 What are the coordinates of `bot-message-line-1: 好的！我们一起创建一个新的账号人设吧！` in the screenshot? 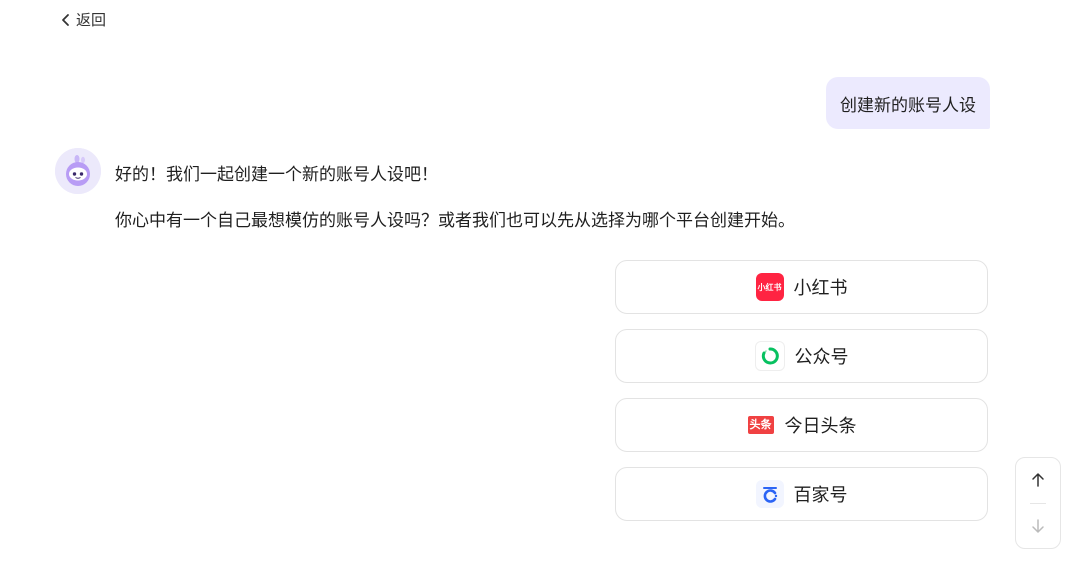 It's located at (276, 175).